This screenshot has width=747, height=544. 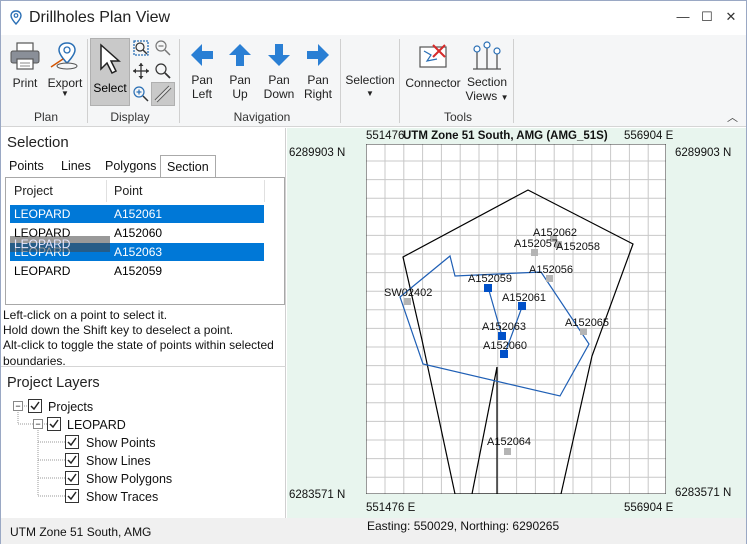 I want to click on panel-divider, so click(x=143, y=366).